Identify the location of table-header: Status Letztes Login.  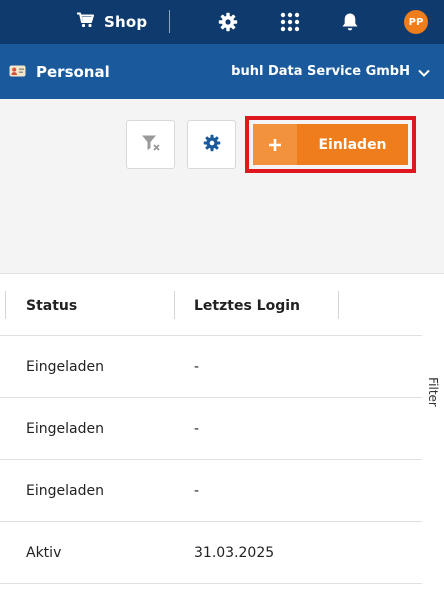
(211, 305).